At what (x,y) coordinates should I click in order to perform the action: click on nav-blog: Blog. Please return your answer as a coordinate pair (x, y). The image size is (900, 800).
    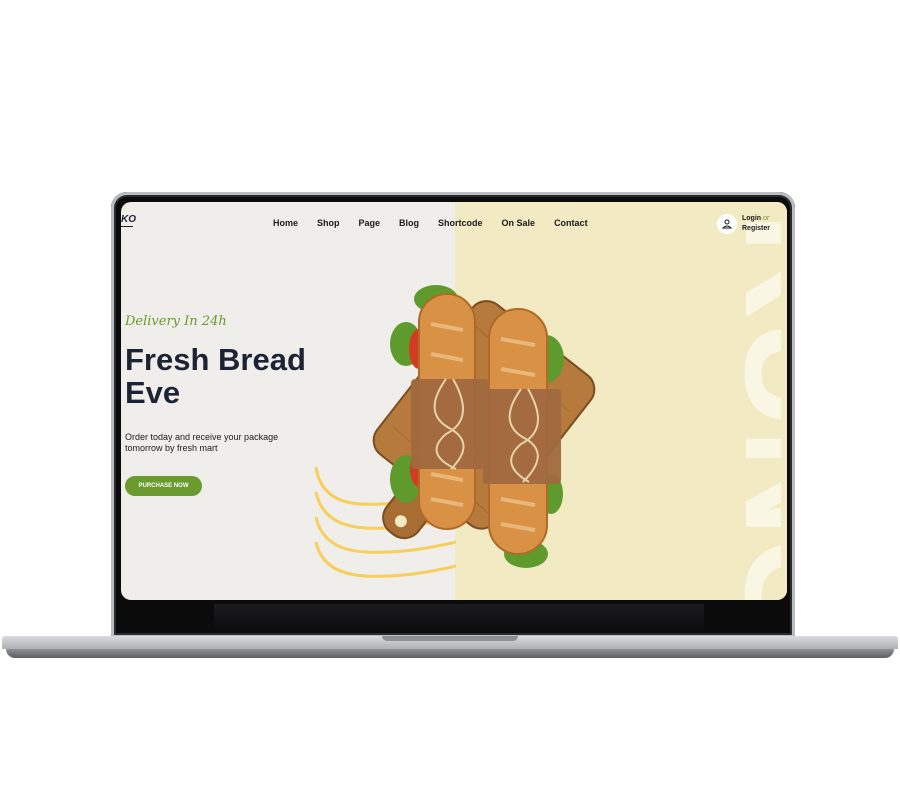
    Looking at the image, I should click on (409, 223).